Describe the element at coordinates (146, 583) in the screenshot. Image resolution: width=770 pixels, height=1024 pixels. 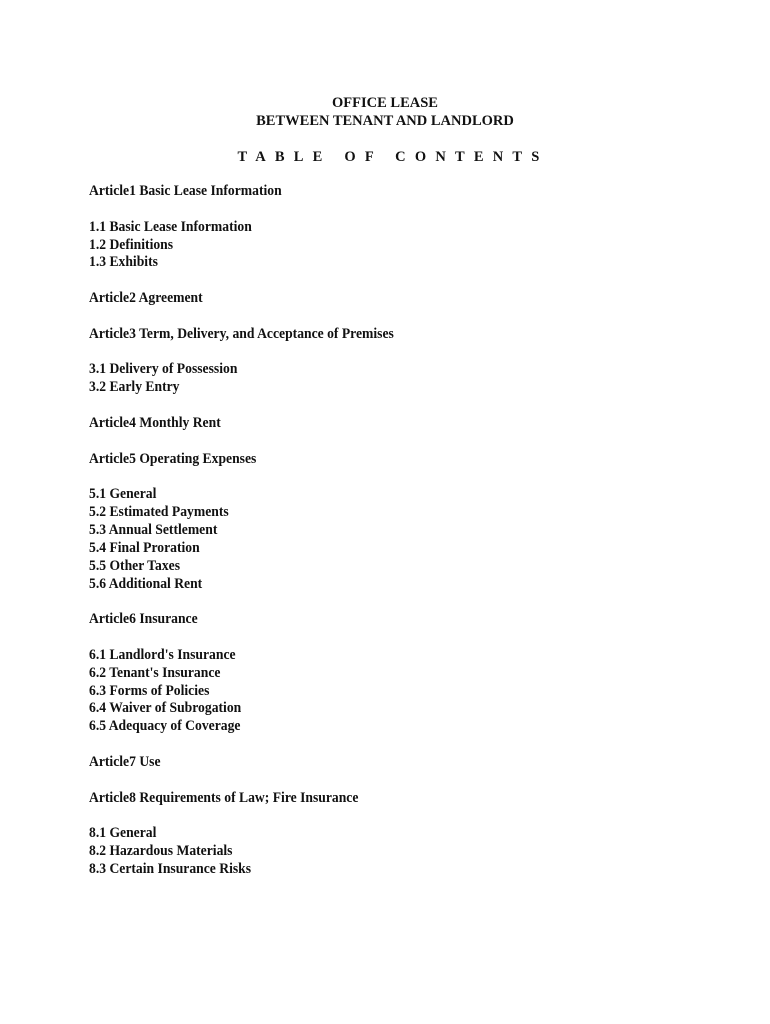
I see `toc-section-item: 5.6 Additional Rent` at that location.